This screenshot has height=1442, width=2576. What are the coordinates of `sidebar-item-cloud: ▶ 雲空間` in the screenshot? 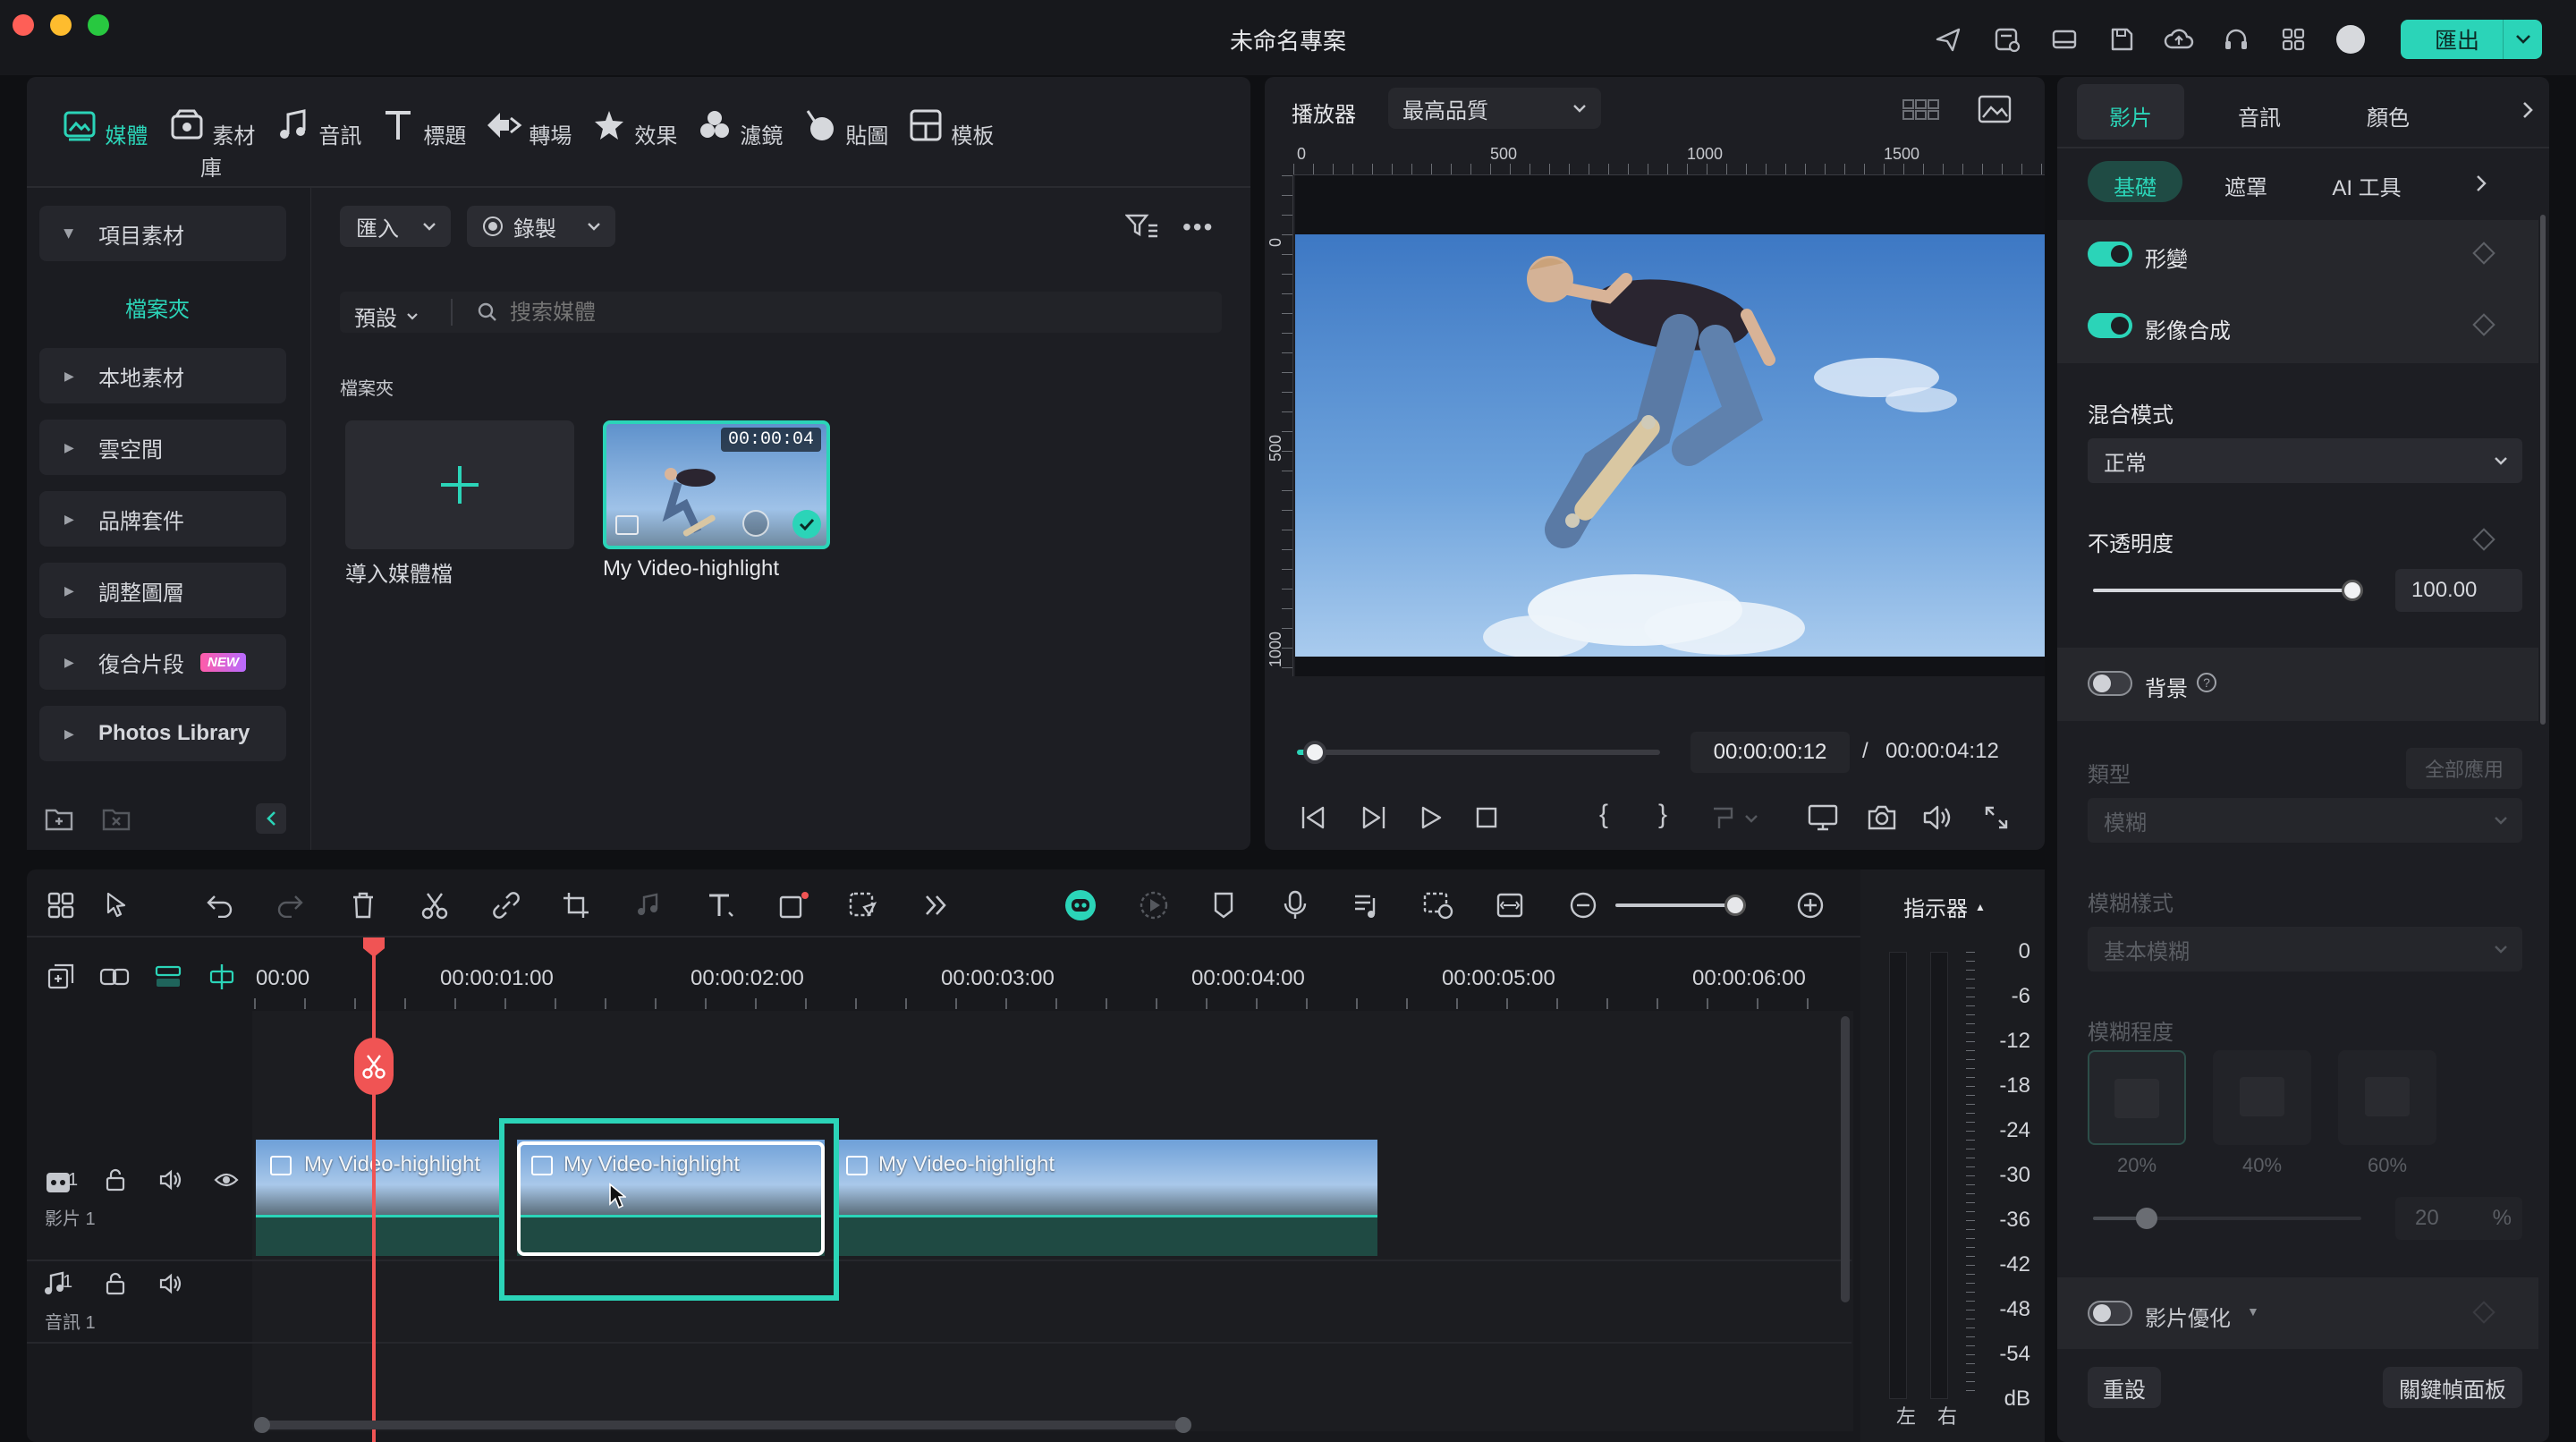 It's located at (162, 447).